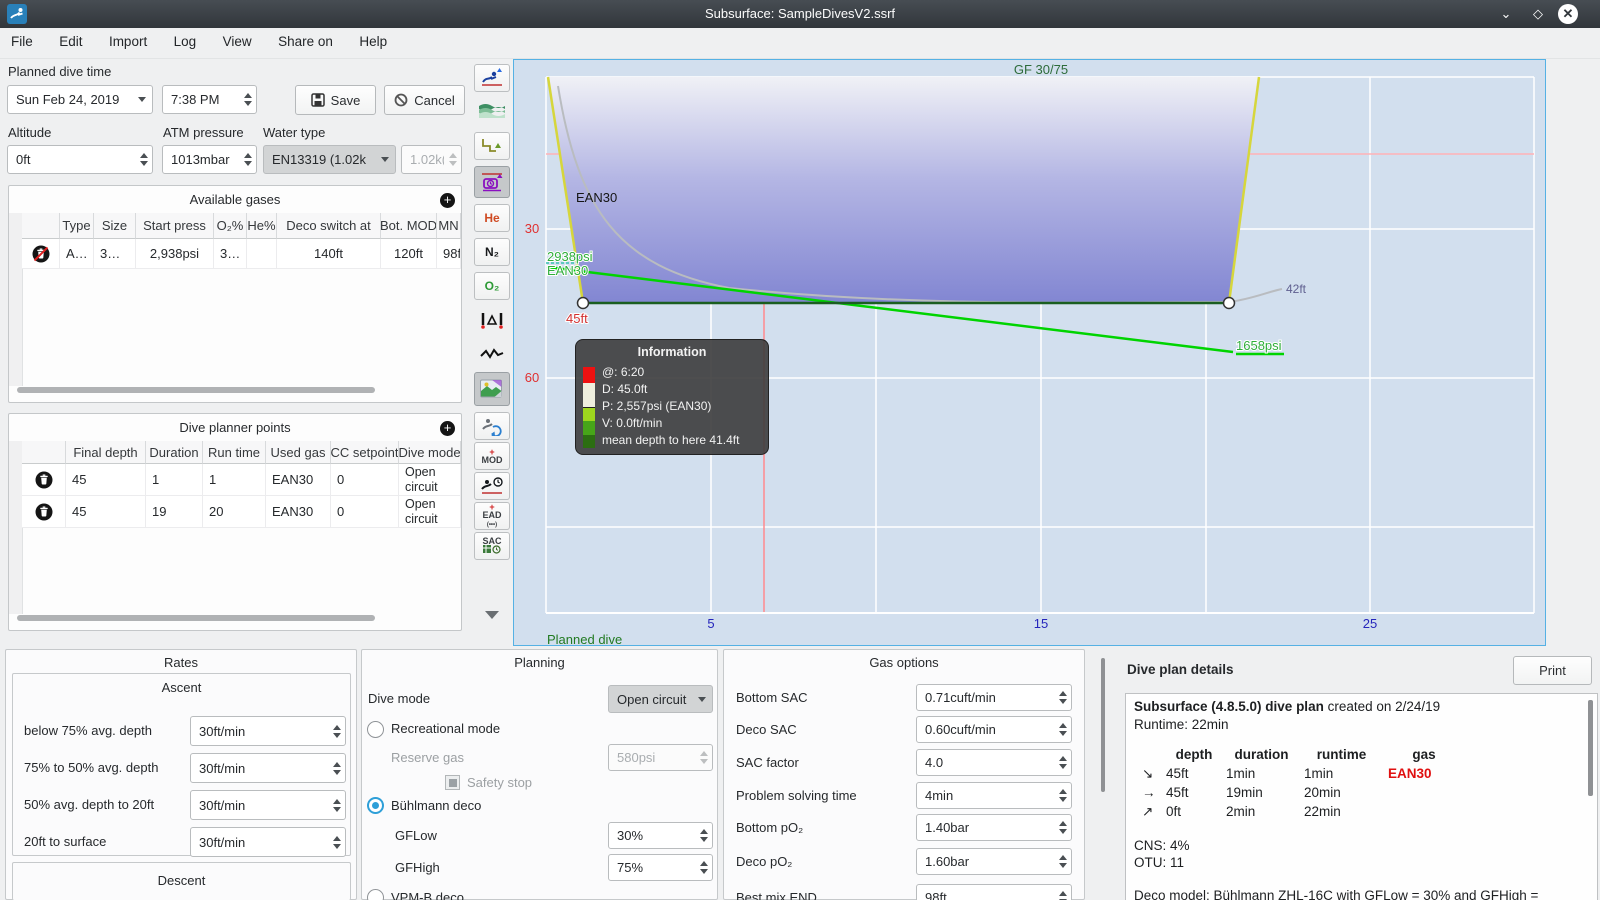  What do you see at coordinates (41, 254) in the screenshot?
I see `delete-gas-button` at bounding box center [41, 254].